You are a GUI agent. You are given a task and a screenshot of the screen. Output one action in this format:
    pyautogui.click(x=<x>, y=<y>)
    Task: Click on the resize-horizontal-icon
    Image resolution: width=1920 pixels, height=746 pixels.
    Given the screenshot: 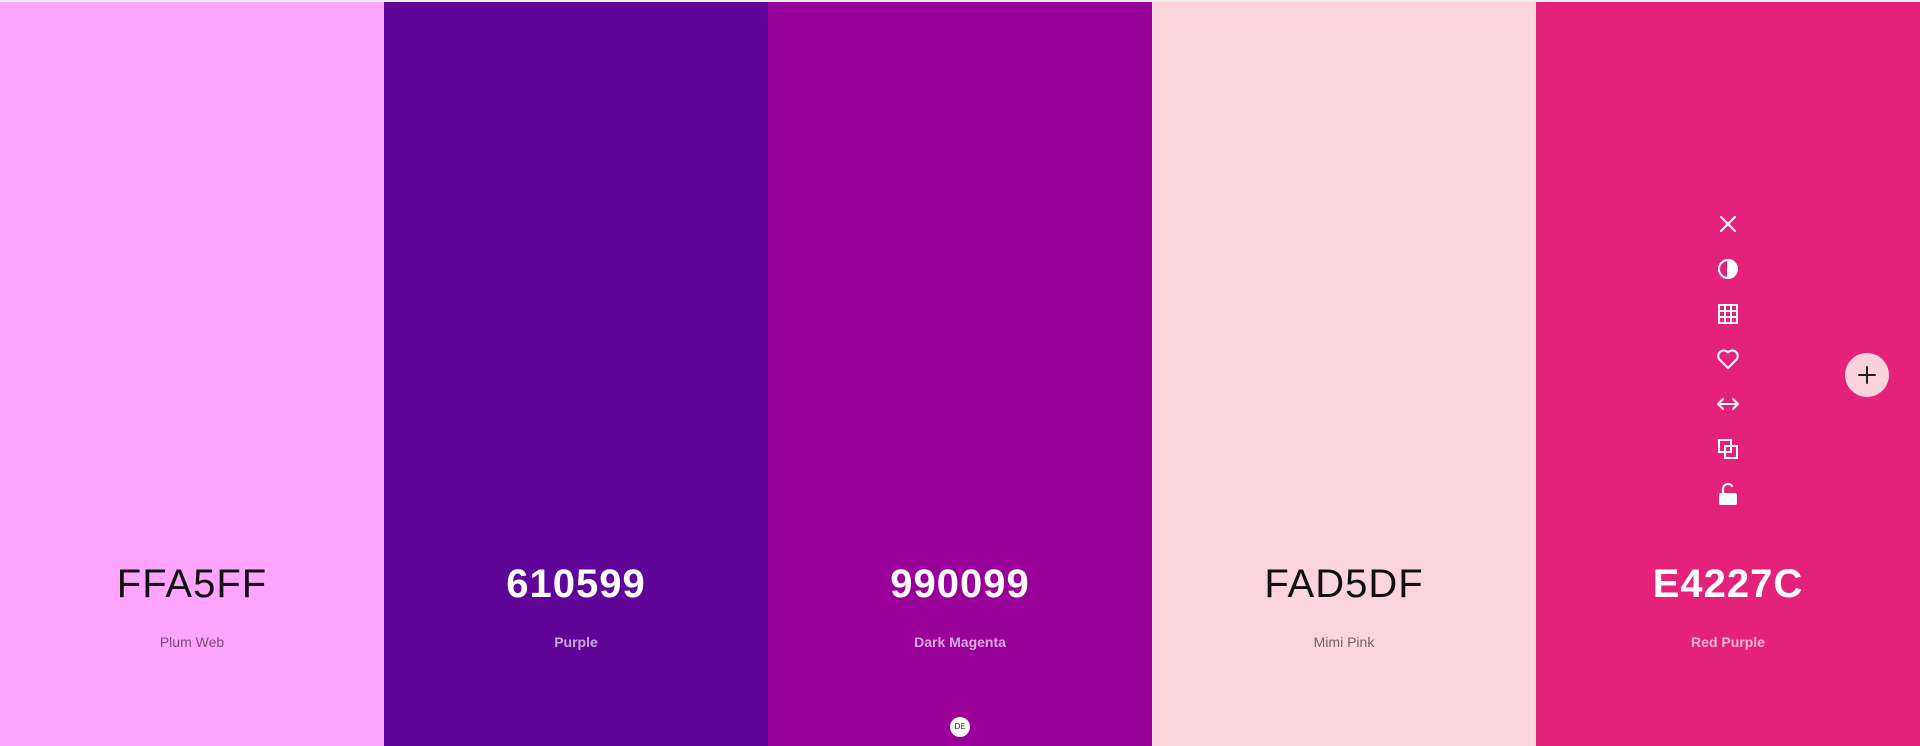 What is the action you would take?
    pyautogui.click(x=1728, y=404)
    